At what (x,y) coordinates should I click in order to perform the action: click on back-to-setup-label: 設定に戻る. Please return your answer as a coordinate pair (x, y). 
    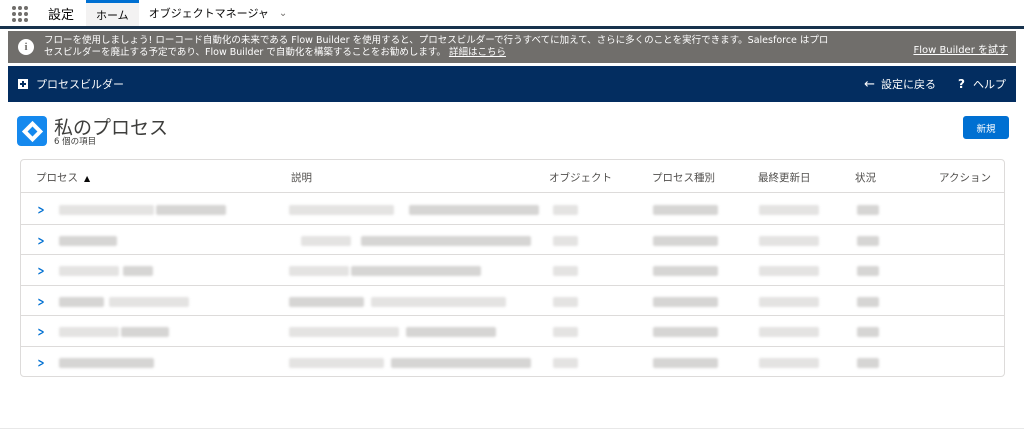
    Looking at the image, I should click on (909, 84).